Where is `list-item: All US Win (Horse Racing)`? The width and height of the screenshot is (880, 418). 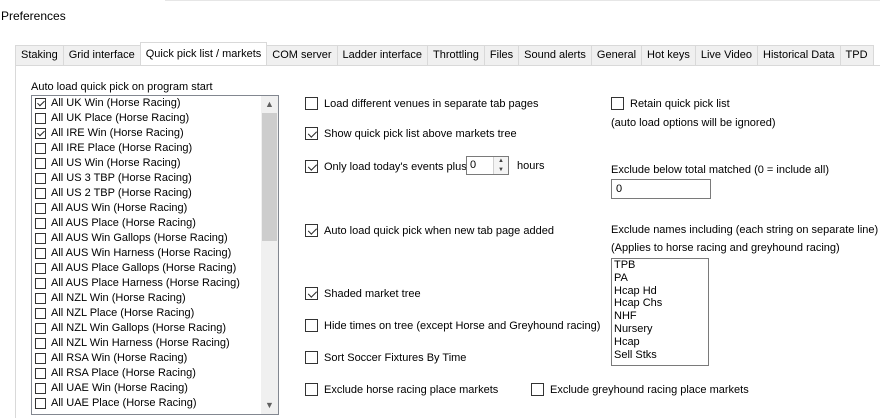 list-item: All US Win (Horse Racing) is located at coordinates (146, 163).